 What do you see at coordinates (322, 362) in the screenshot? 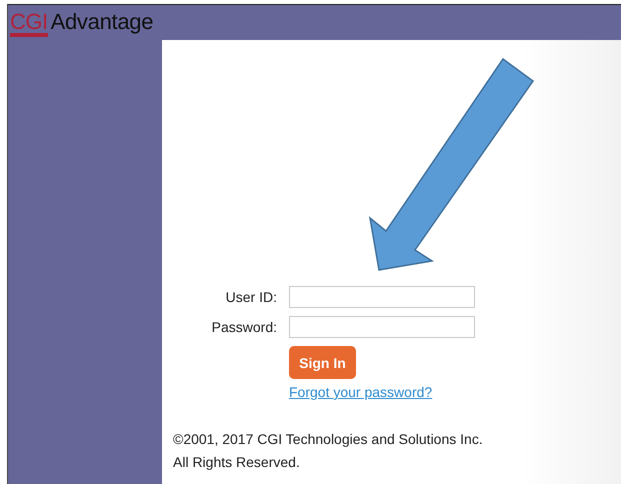
I see `sign-in-button: Sign In` at bounding box center [322, 362].